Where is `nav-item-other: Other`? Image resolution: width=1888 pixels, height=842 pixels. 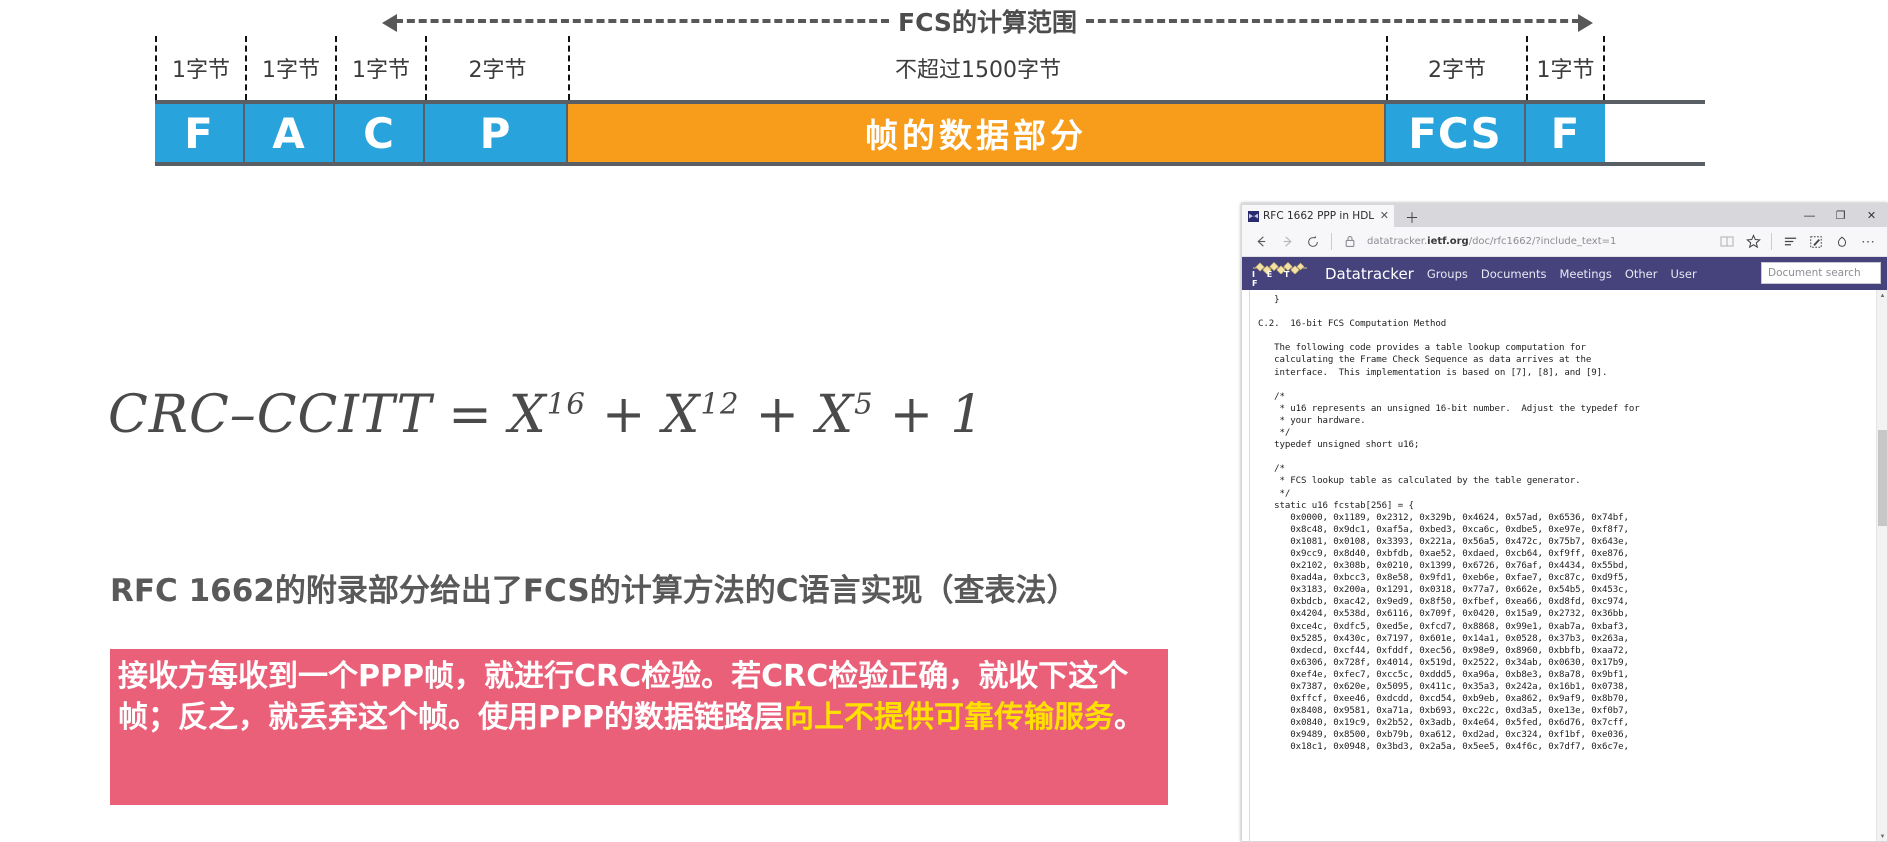 nav-item-other: Other is located at coordinates (1641, 274).